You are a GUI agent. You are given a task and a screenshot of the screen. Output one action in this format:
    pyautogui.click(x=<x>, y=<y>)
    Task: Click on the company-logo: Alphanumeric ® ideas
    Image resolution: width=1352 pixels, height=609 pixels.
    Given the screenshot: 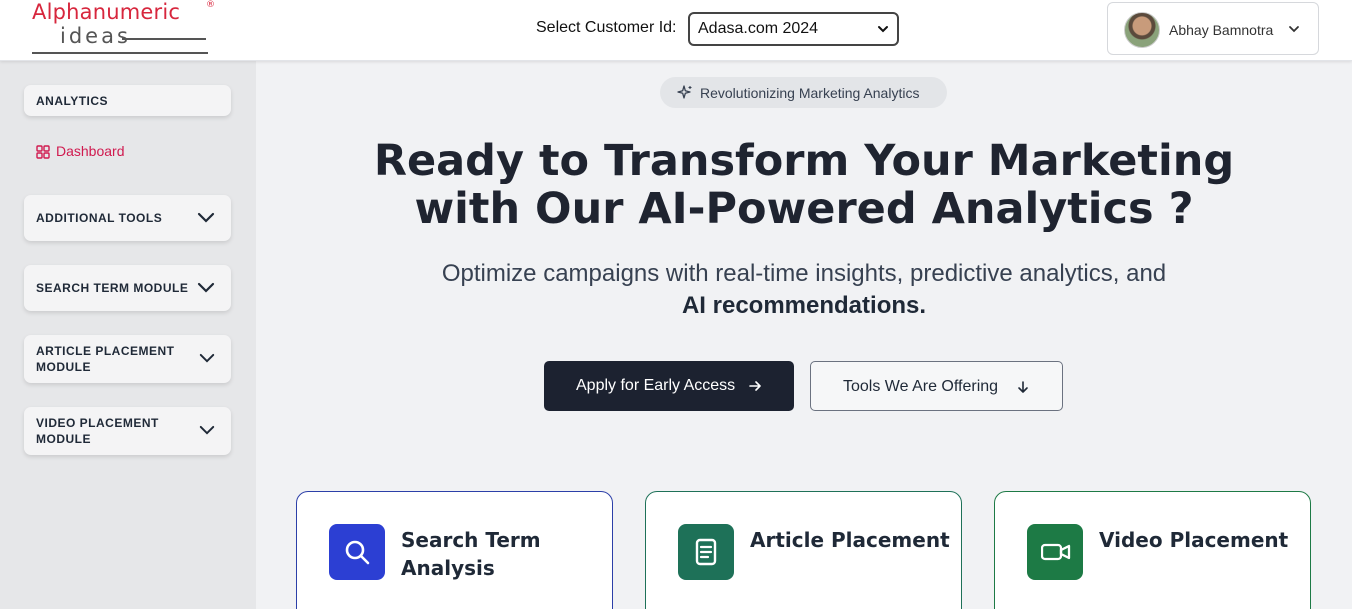 What is the action you would take?
    pyautogui.click(x=125, y=29)
    